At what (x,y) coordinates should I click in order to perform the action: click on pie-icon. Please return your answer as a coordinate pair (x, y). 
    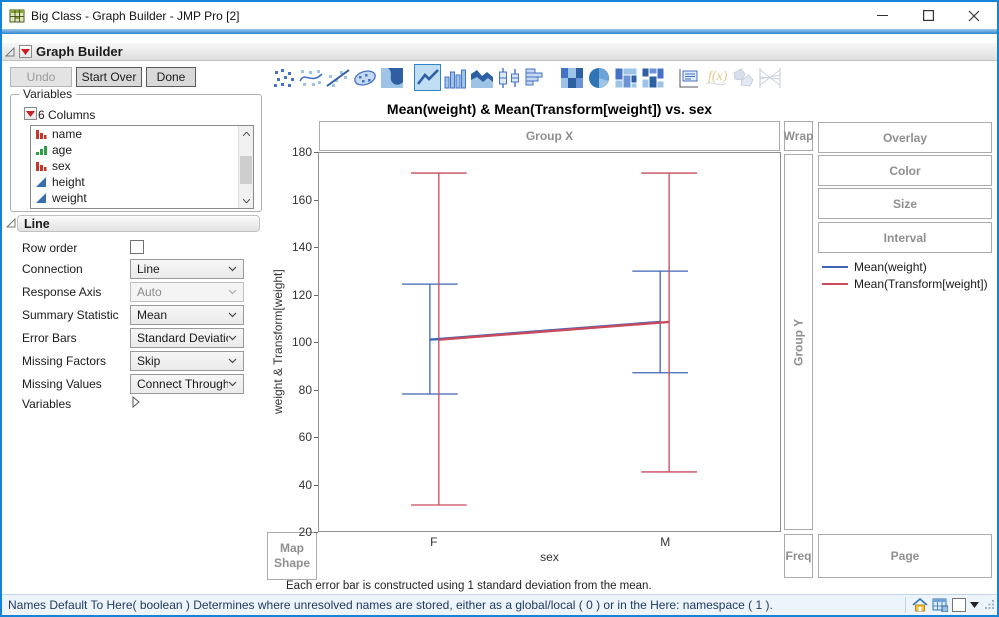
    Looking at the image, I should click on (598, 77).